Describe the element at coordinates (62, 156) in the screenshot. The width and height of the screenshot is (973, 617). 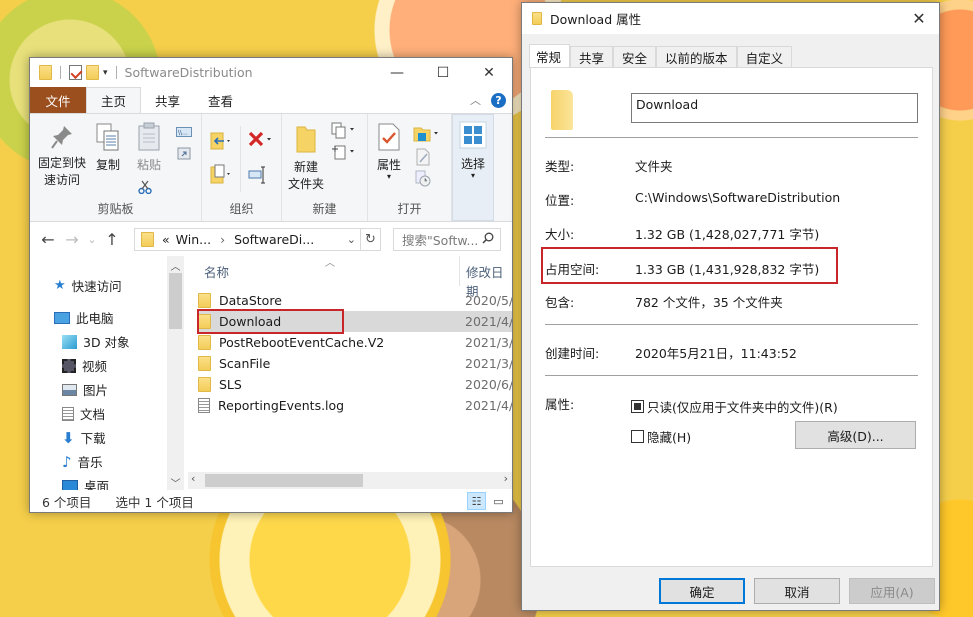
I see `pin-quick-access-button: 固定到快 速访问` at that location.